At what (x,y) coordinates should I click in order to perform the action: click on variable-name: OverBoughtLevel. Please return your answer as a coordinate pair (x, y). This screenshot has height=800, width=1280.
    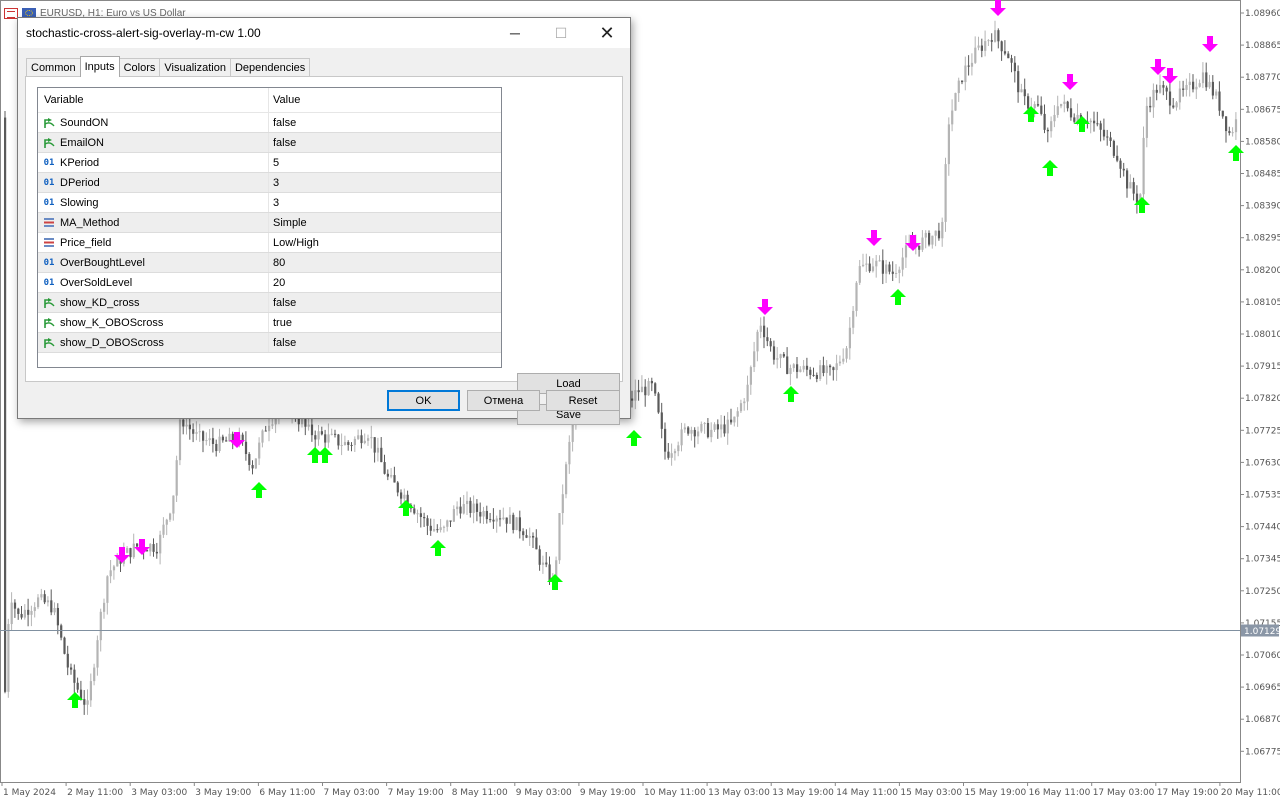
    Looking at the image, I should click on (102, 262).